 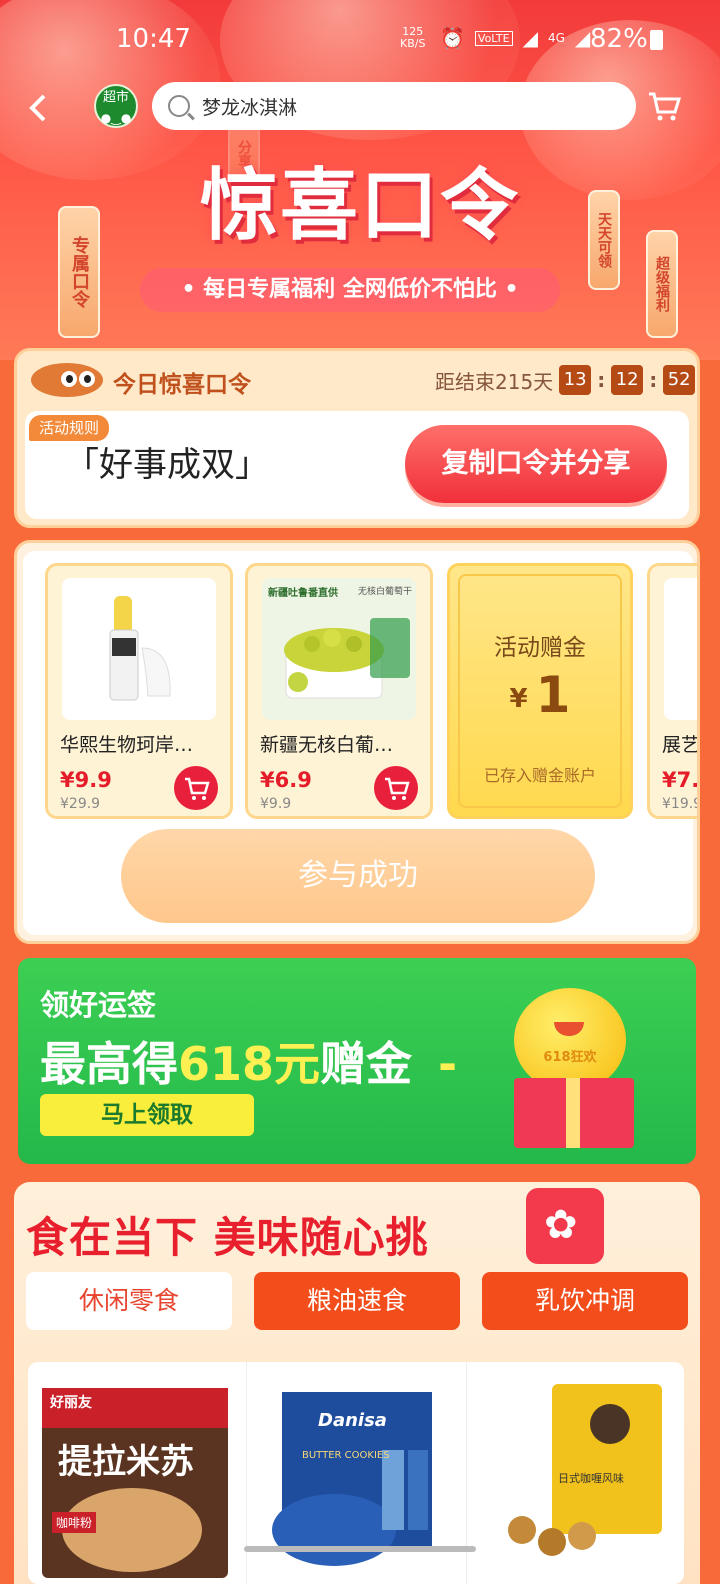 I want to click on search-text: 梦龙冰淇淋, so click(x=250, y=107).